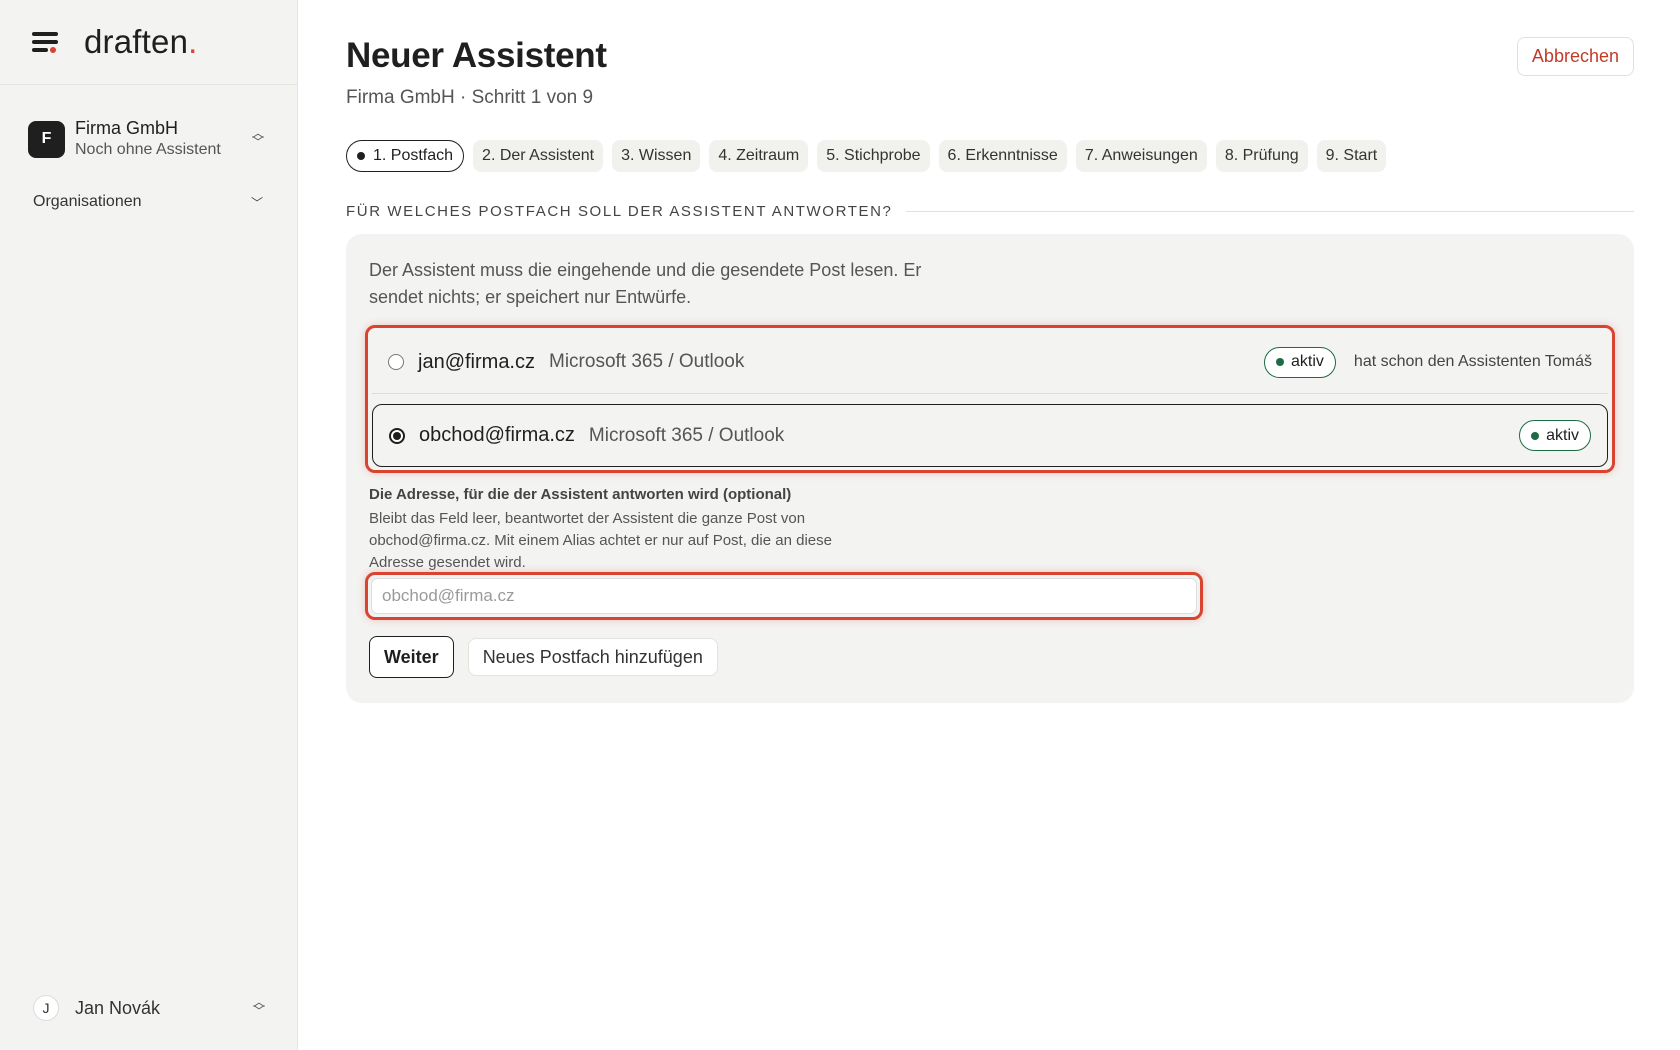 This screenshot has height=1050, width=1680. Describe the element at coordinates (411, 657) in the screenshot. I see `next-button: Weiter` at that location.